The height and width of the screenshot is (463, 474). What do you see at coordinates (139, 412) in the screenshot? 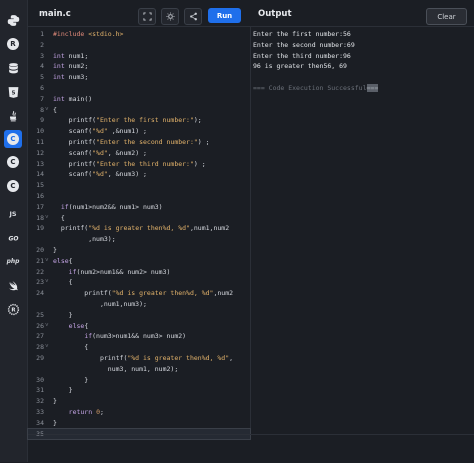
I see `code-line: 33 return 0;` at bounding box center [139, 412].